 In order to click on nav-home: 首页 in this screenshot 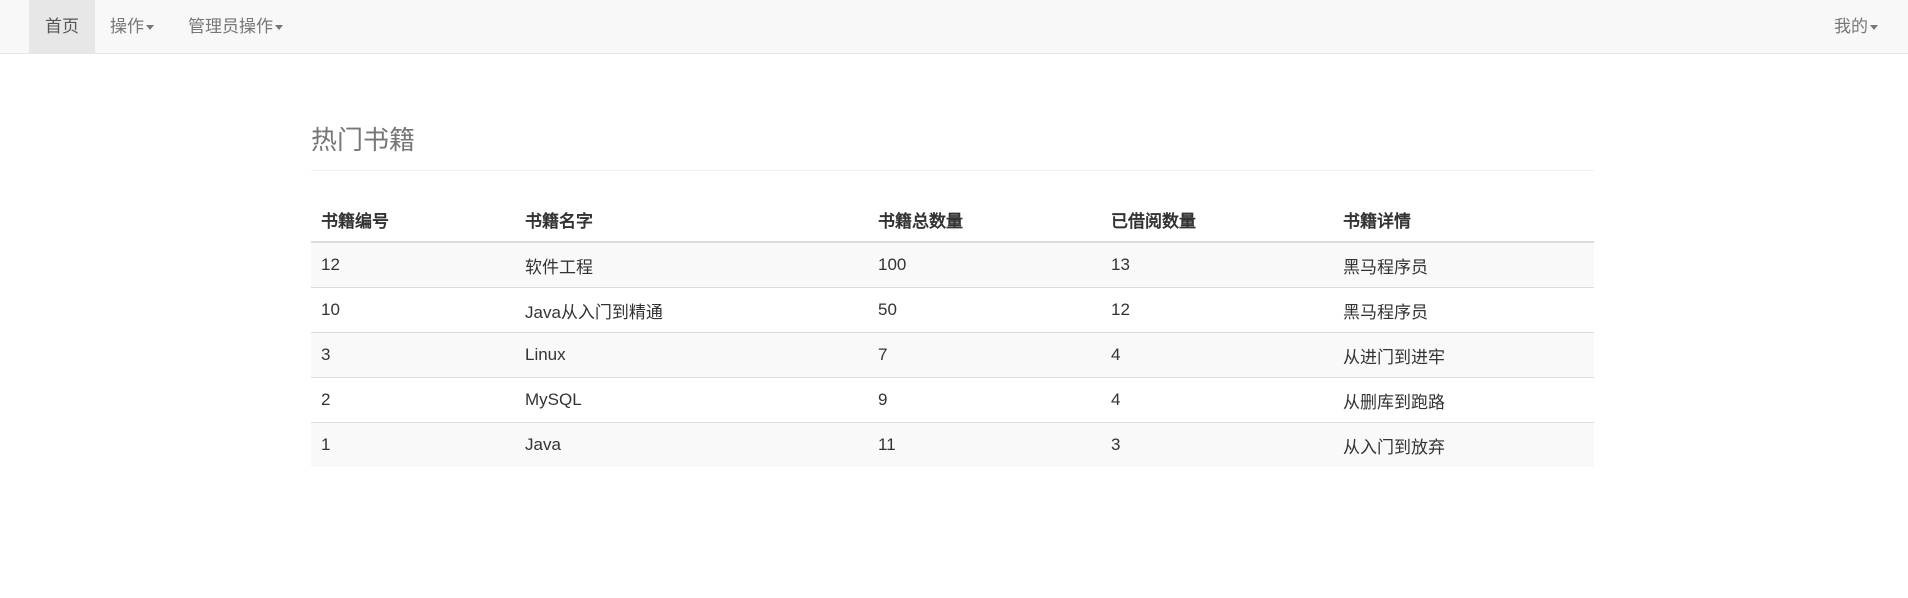, I will do `click(62, 26)`.